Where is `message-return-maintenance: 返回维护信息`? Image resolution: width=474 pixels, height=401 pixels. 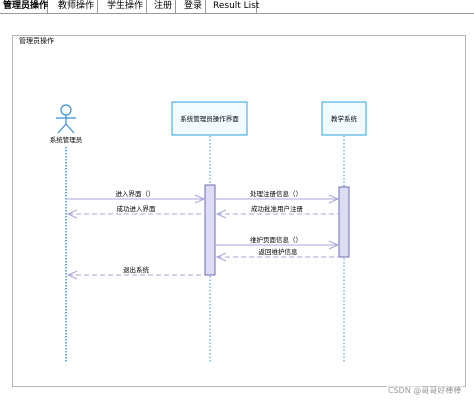 message-return-maintenance: 返回维护信息 is located at coordinates (276, 254).